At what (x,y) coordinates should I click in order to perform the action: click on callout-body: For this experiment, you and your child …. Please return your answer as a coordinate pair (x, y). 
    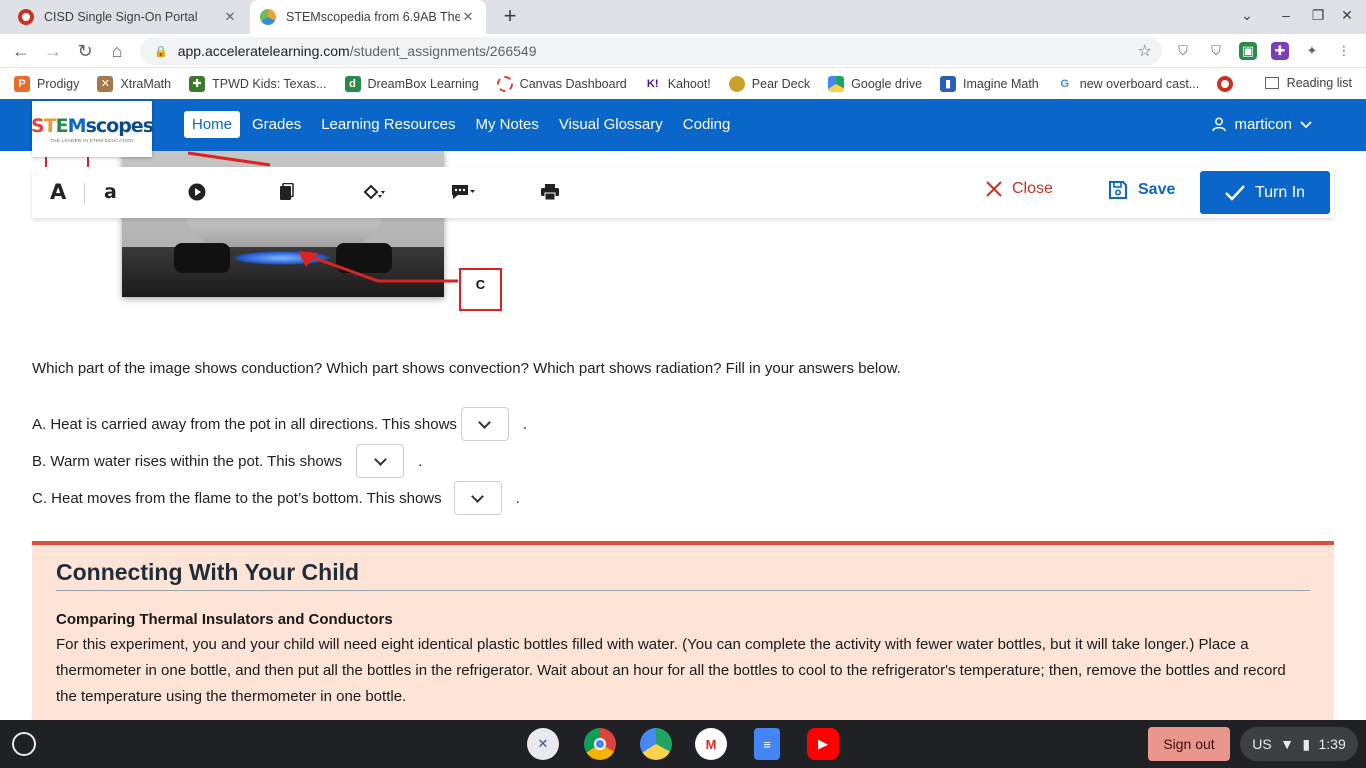
    Looking at the image, I should click on (671, 670).